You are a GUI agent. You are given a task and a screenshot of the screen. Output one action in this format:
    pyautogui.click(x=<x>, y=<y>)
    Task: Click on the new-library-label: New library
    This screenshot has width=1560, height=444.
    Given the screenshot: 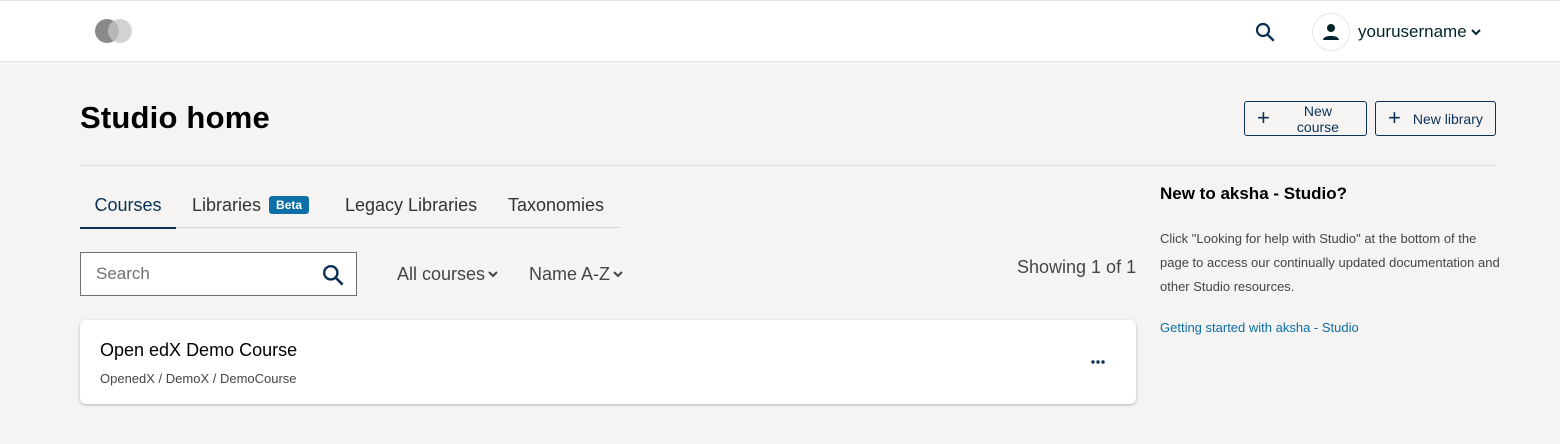 What is the action you would take?
    pyautogui.click(x=1447, y=118)
    